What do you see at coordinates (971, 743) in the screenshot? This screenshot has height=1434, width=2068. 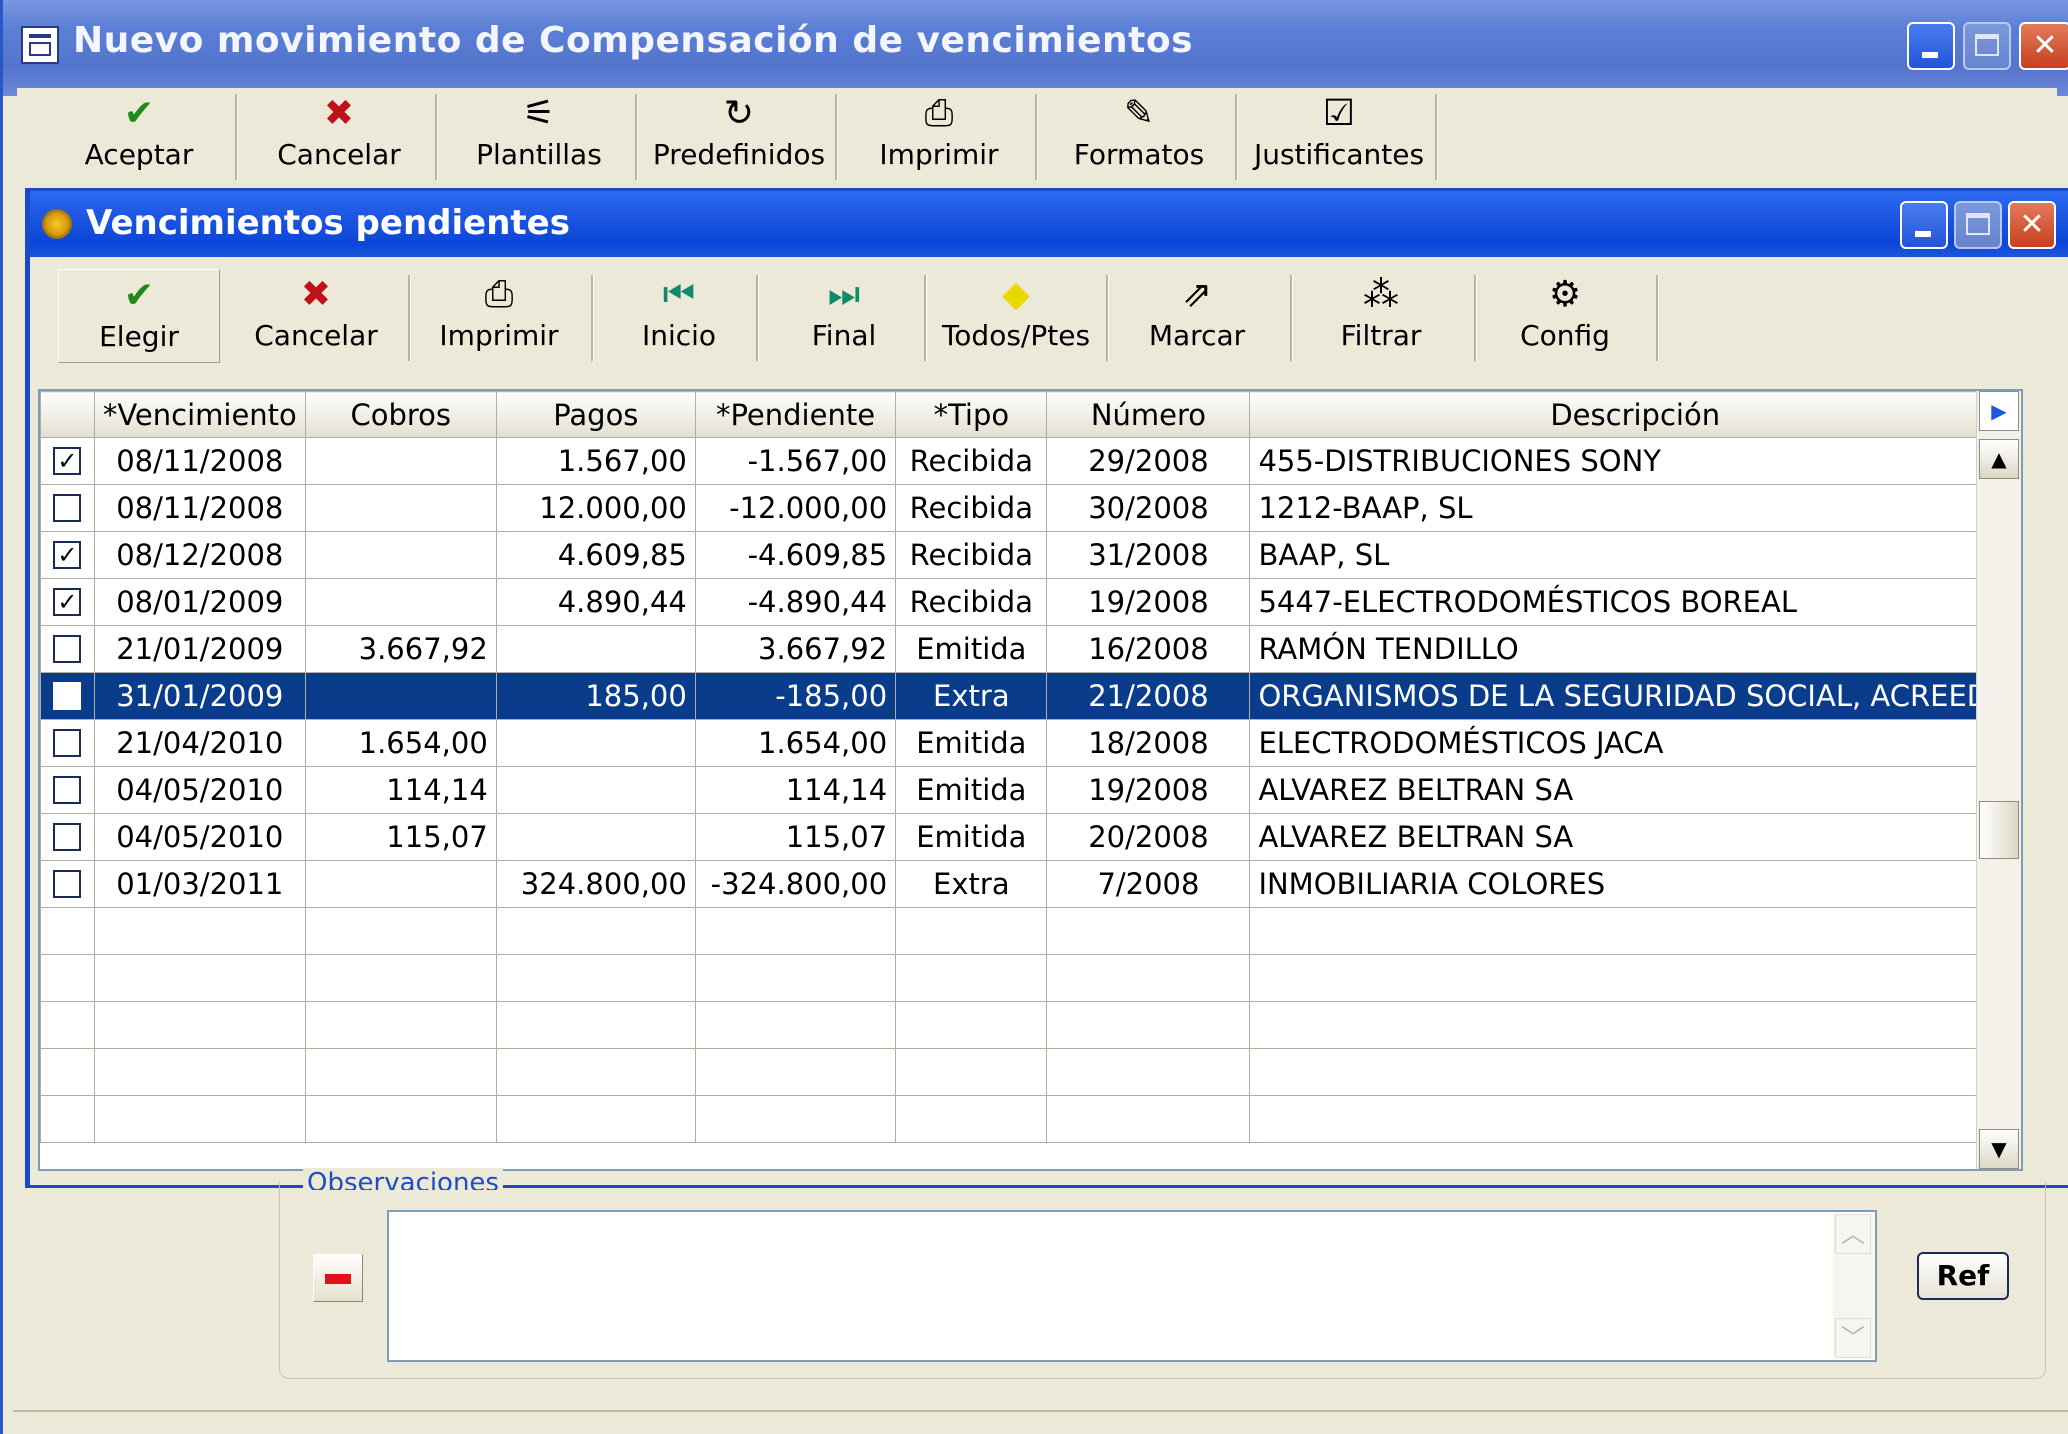 I see `cell-tipo: Emitida` at bounding box center [971, 743].